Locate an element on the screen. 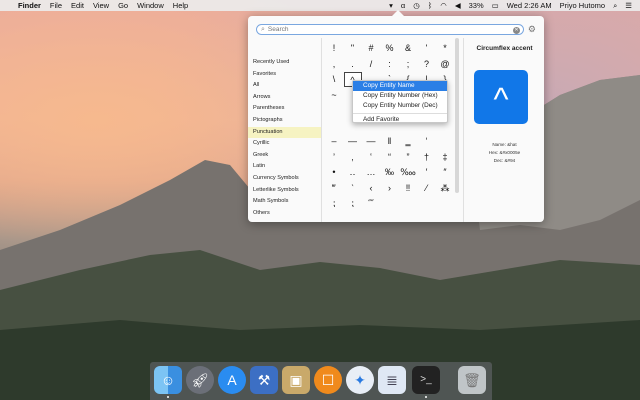  search-field: ⌕ ✕ is located at coordinates (390, 29).